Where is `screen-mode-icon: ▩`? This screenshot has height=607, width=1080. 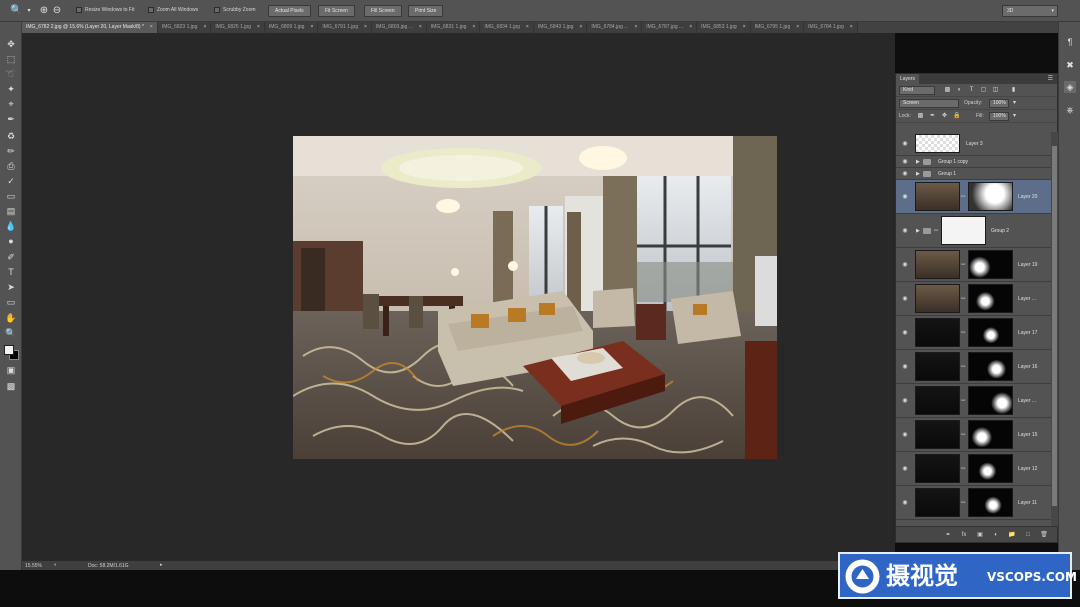 screen-mode-icon: ▩ is located at coordinates (11, 386).